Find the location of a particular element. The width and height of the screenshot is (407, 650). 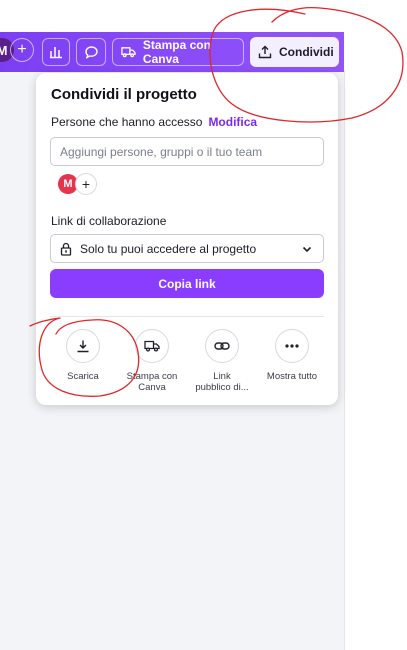

download-icon is located at coordinates (83, 346).